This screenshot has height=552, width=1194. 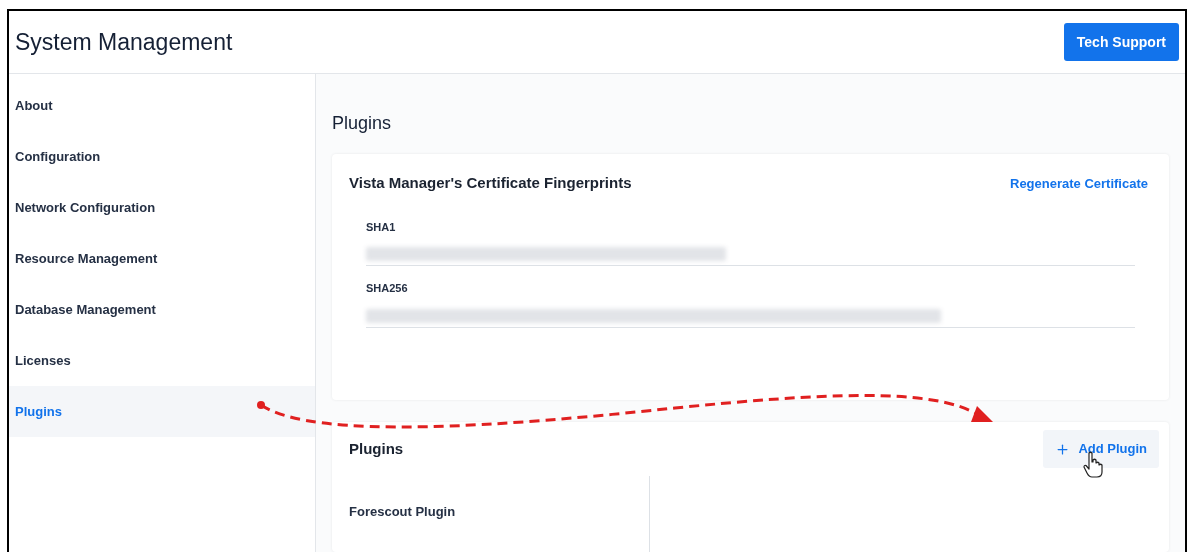 What do you see at coordinates (362, 123) in the screenshot?
I see `page-title: Plugins` at bounding box center [362, 123].